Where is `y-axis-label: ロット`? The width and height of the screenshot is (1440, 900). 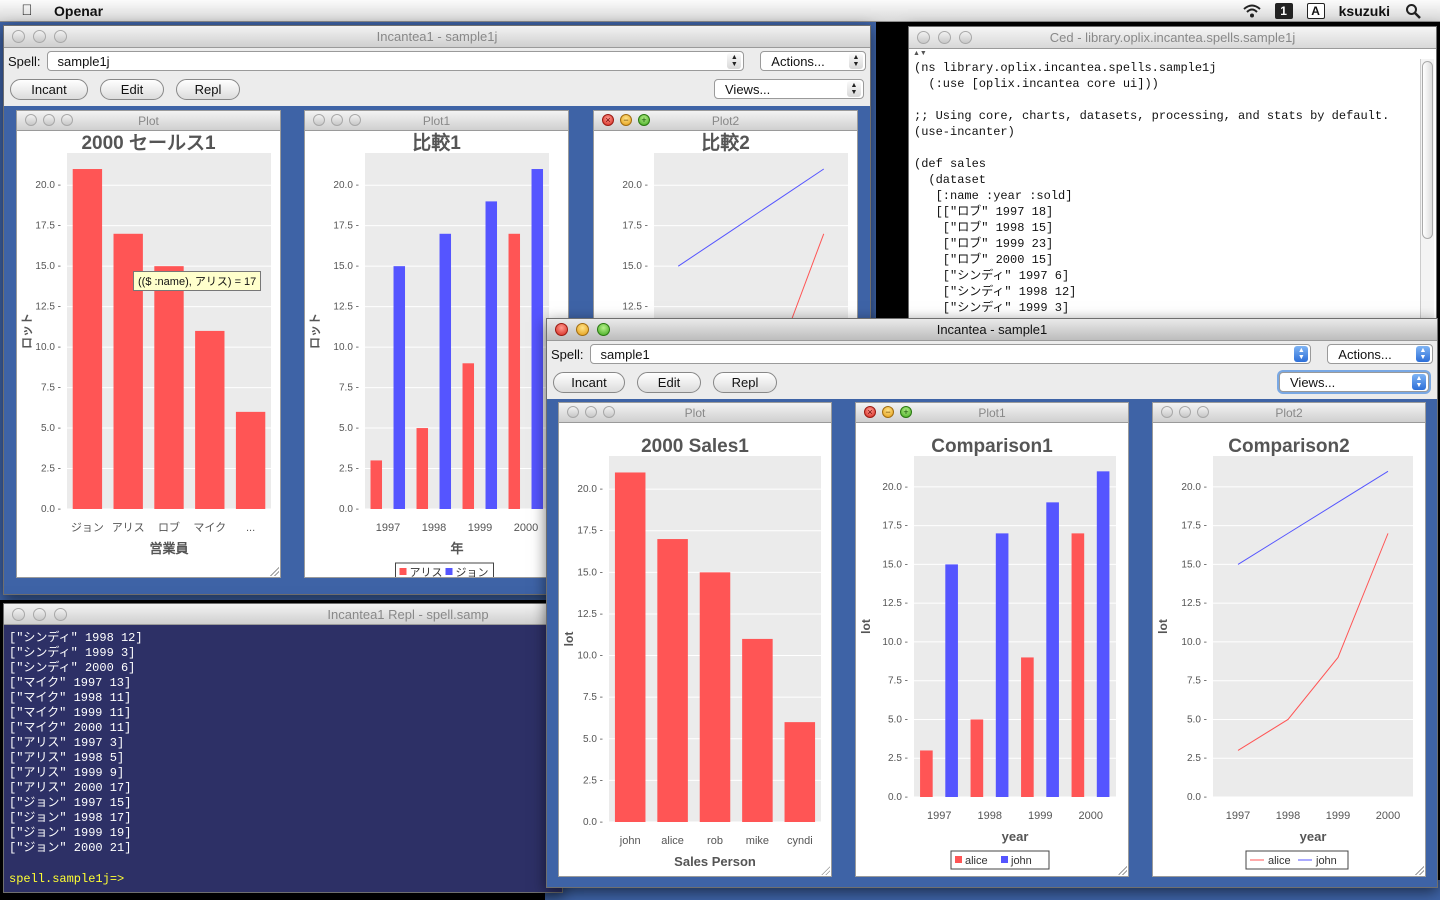 y-axis-label: ロット is located at coordinates (27, 331).